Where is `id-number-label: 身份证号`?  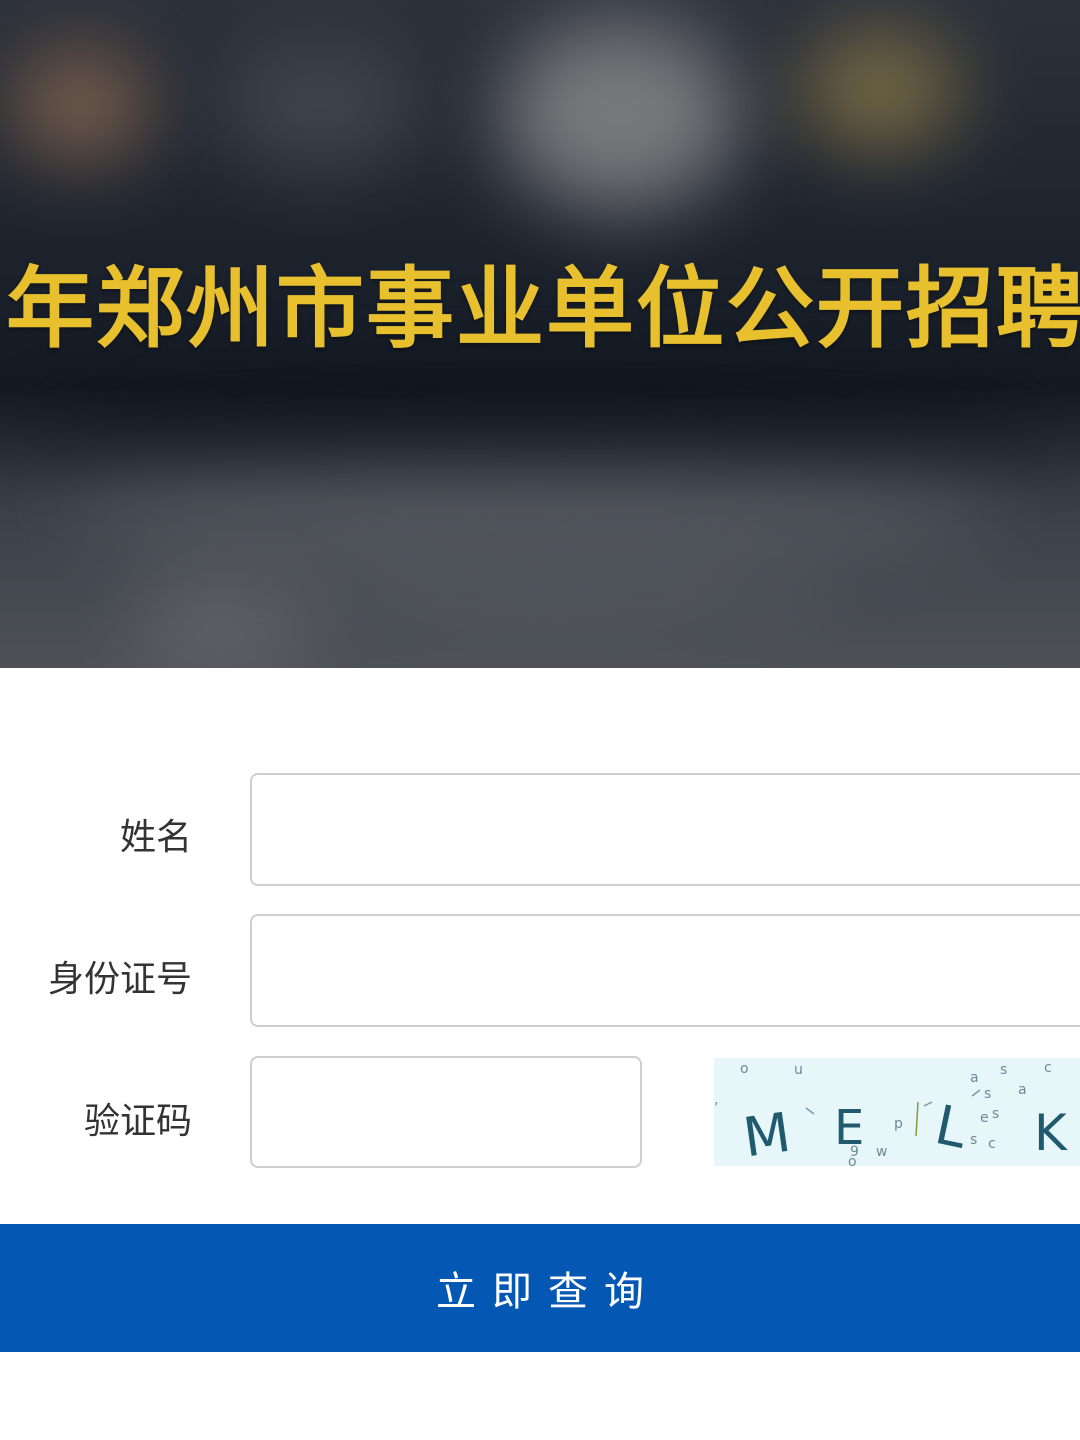
id-number-label: 身份证号 is located at coordinates (119, 979).